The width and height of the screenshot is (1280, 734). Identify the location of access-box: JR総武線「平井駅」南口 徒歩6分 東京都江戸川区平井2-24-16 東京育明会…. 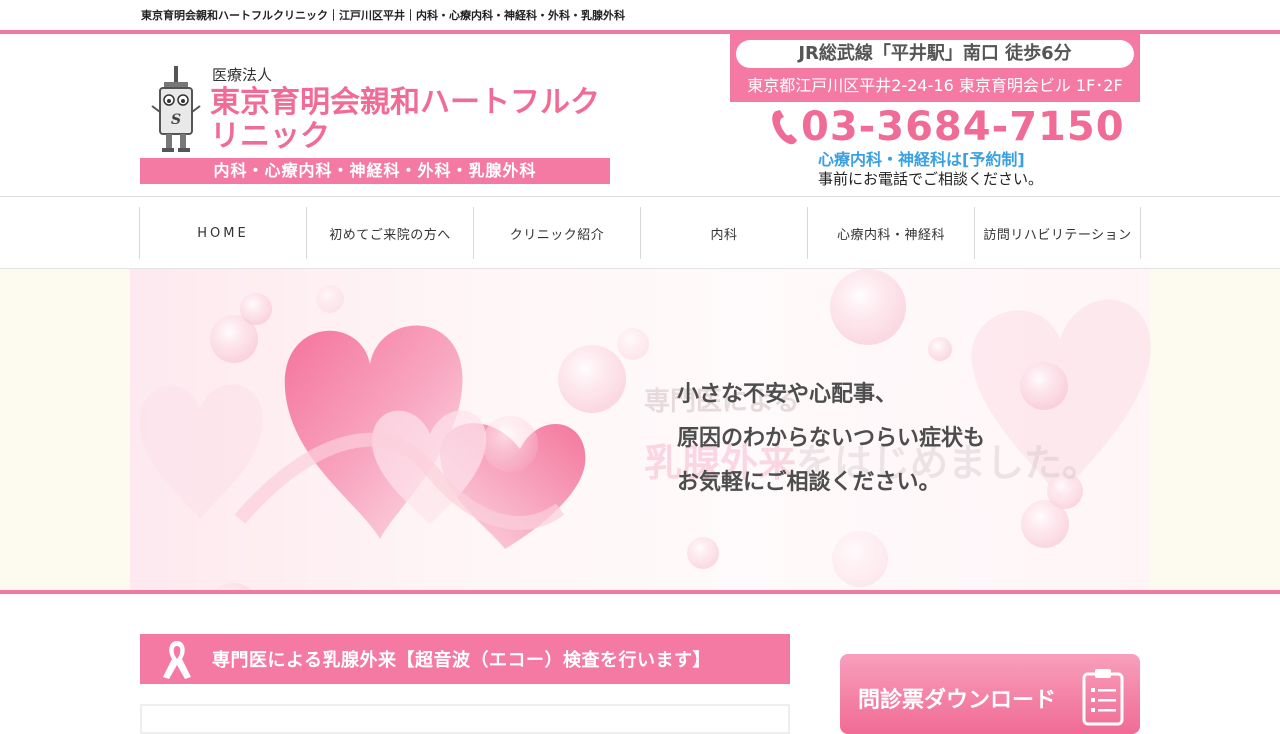
(935, 68).